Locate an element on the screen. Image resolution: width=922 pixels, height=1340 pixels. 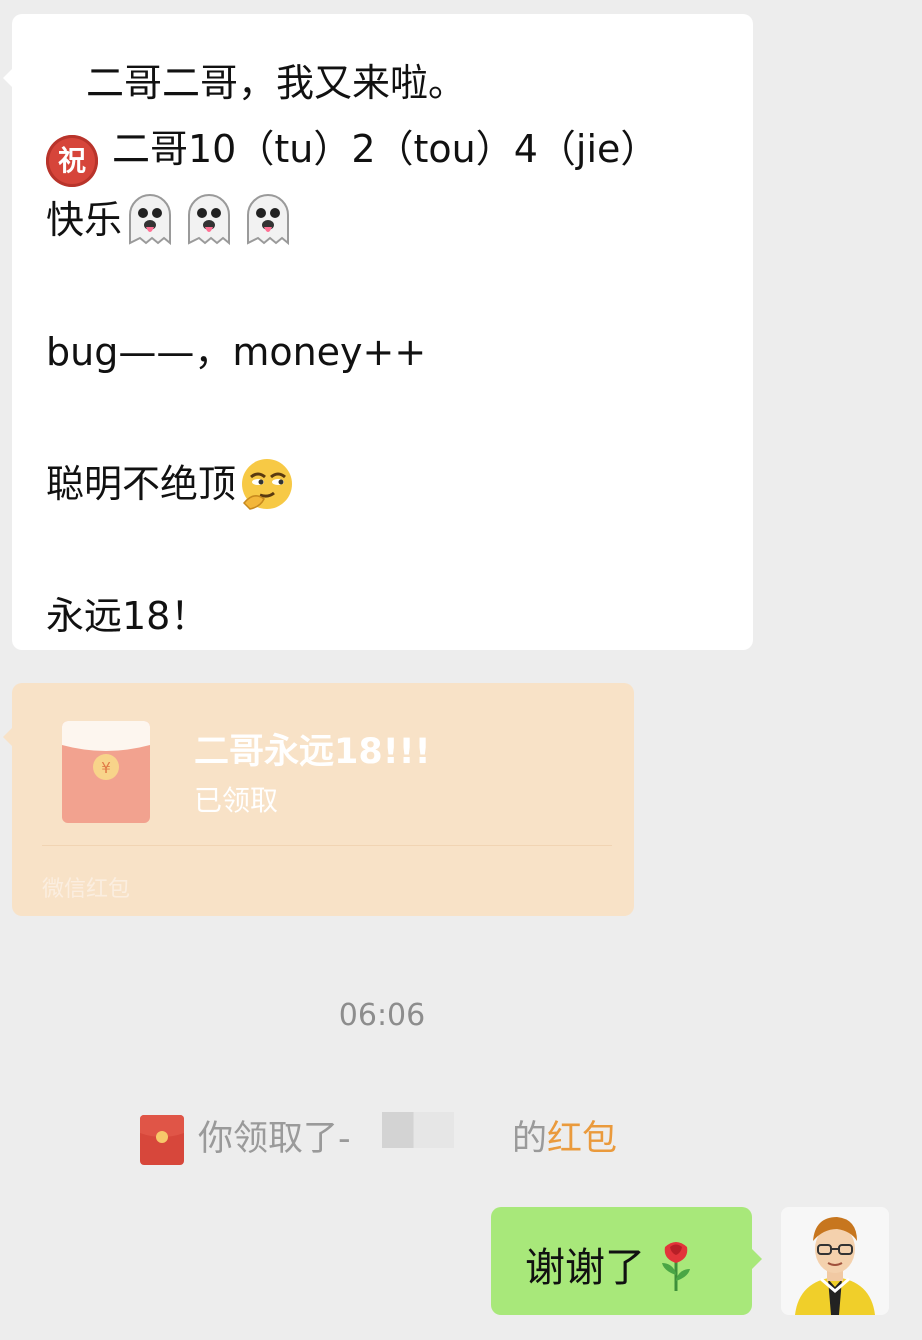
avatar is located at coordinates (835, 1261).